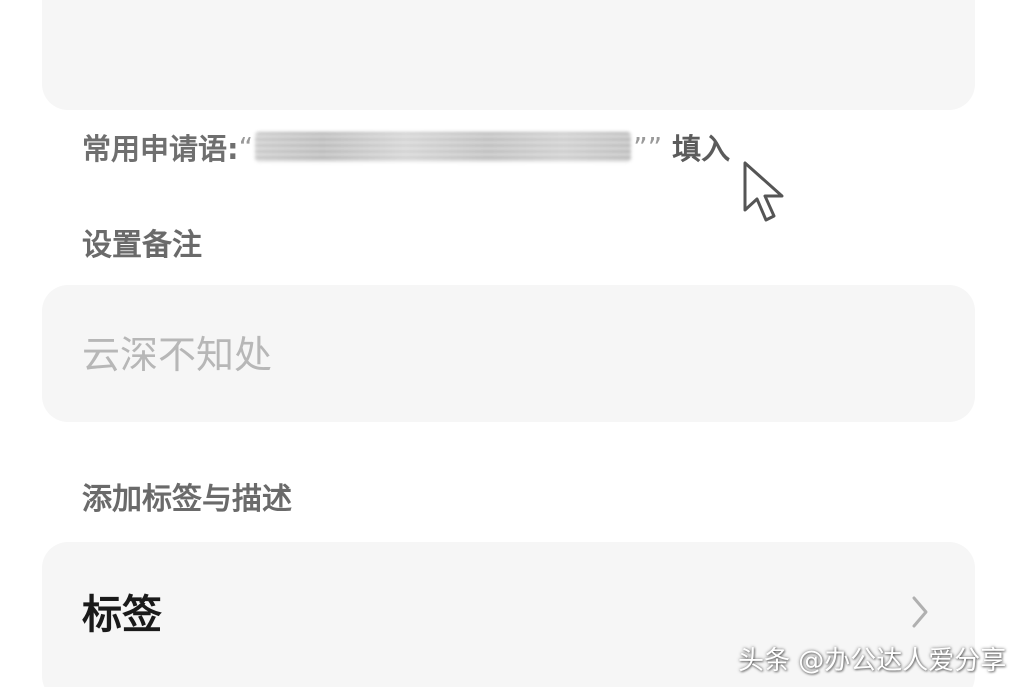 This screenshot has height=687, width=1024. I want to click on common-greeting-row: 常用申请语: “ ”” 填入, so click(406, 147).